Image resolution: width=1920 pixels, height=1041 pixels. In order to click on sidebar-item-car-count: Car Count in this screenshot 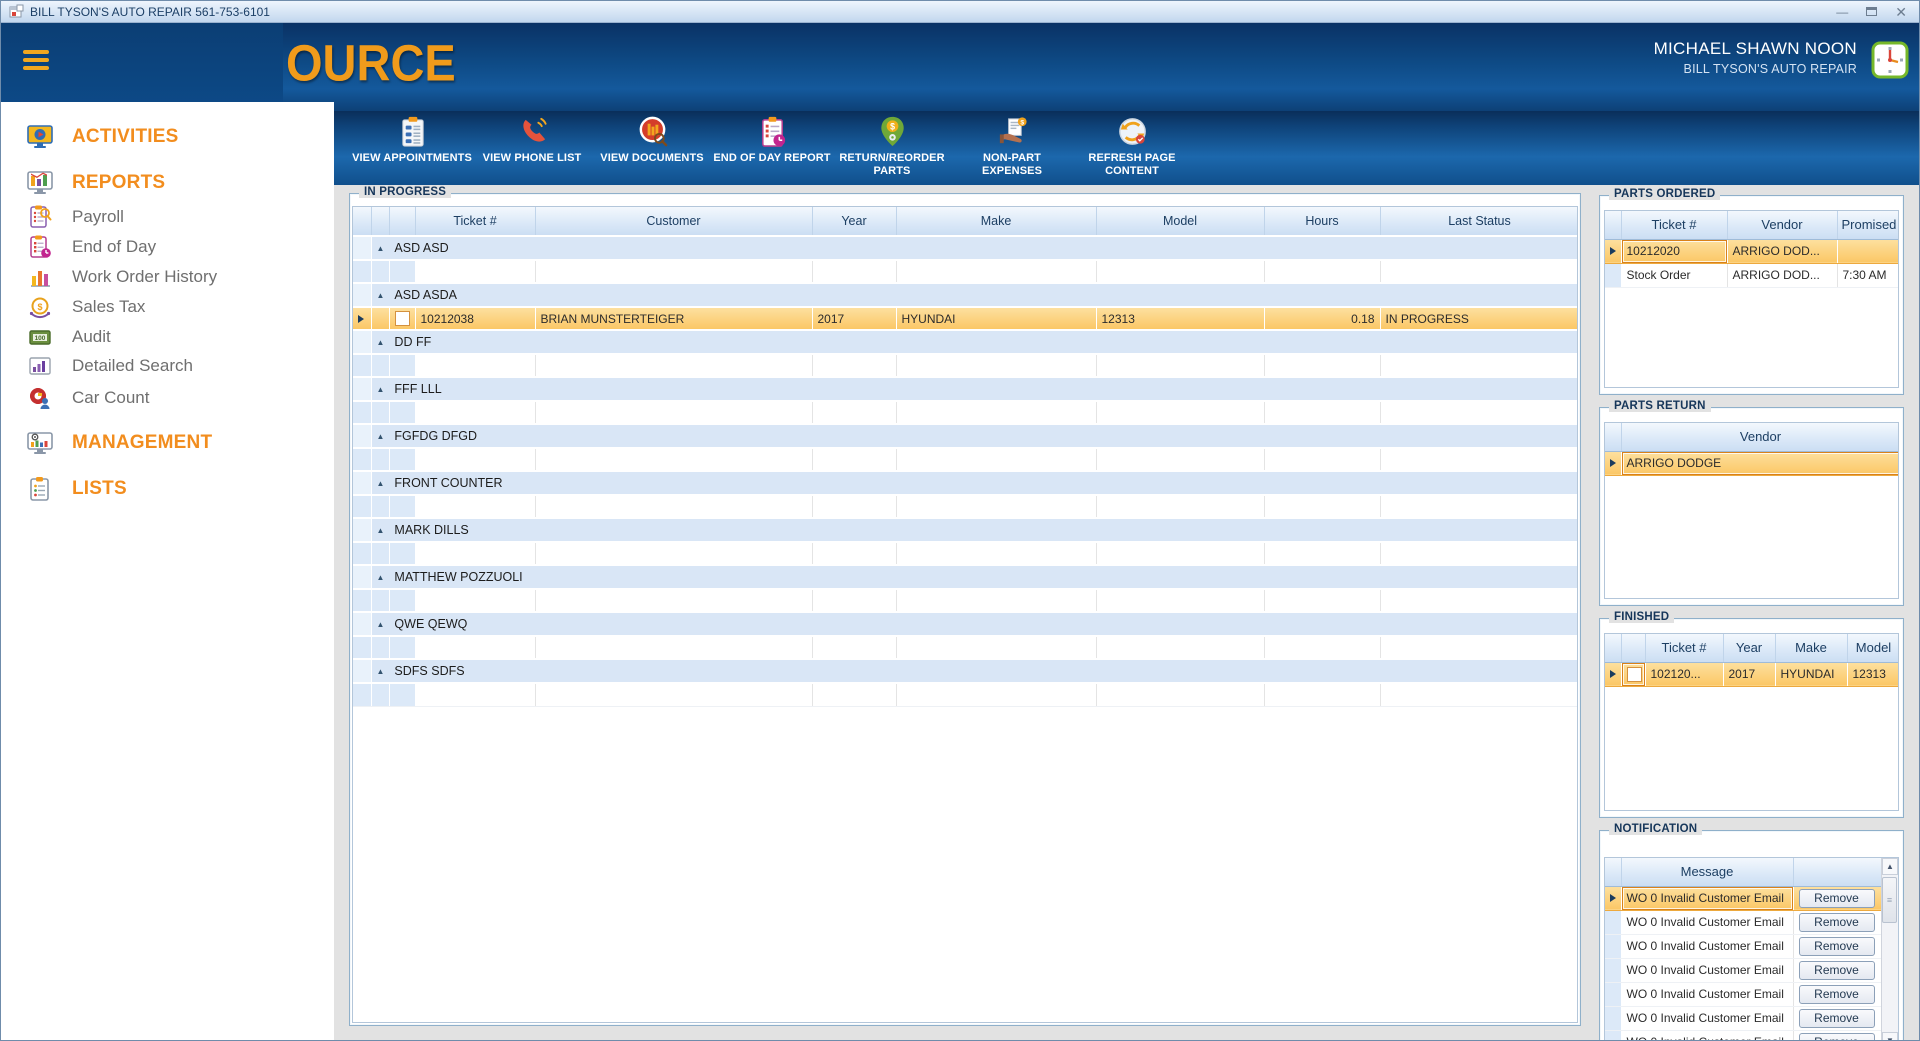, I will do `click(87, 398)`.